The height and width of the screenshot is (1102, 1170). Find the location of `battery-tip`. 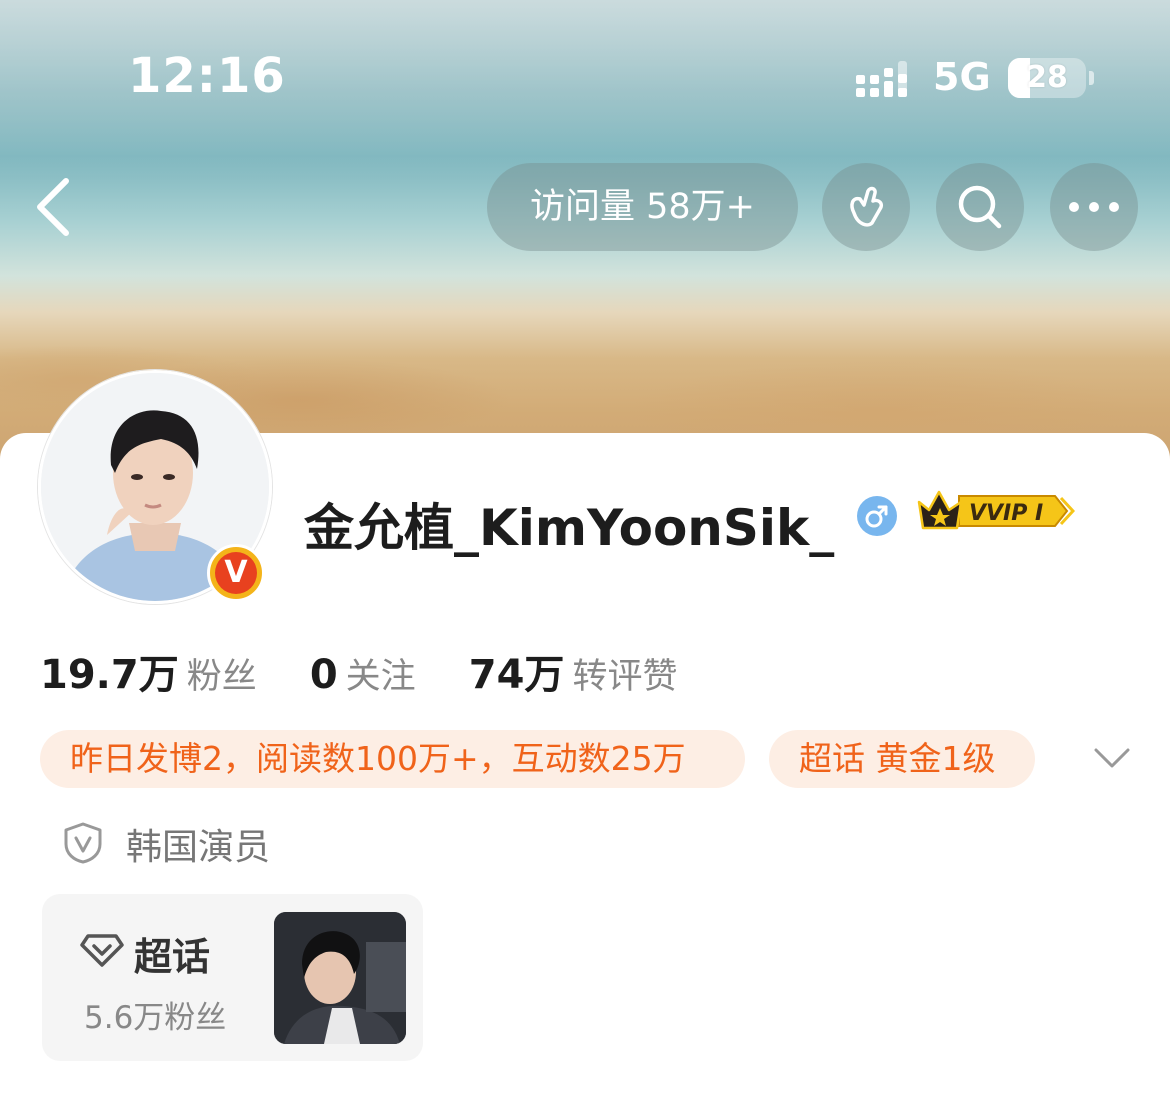

battery-tip is located at coordinates (1091, 78).